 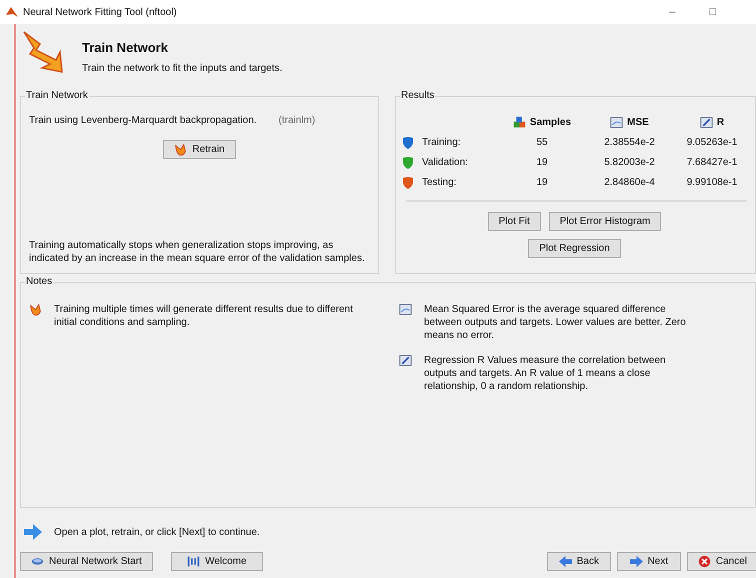 What do you see at coordinates (542, 143) in the screenshot?
I see `table-cell-text: 55` at bounding box center [542, 143].